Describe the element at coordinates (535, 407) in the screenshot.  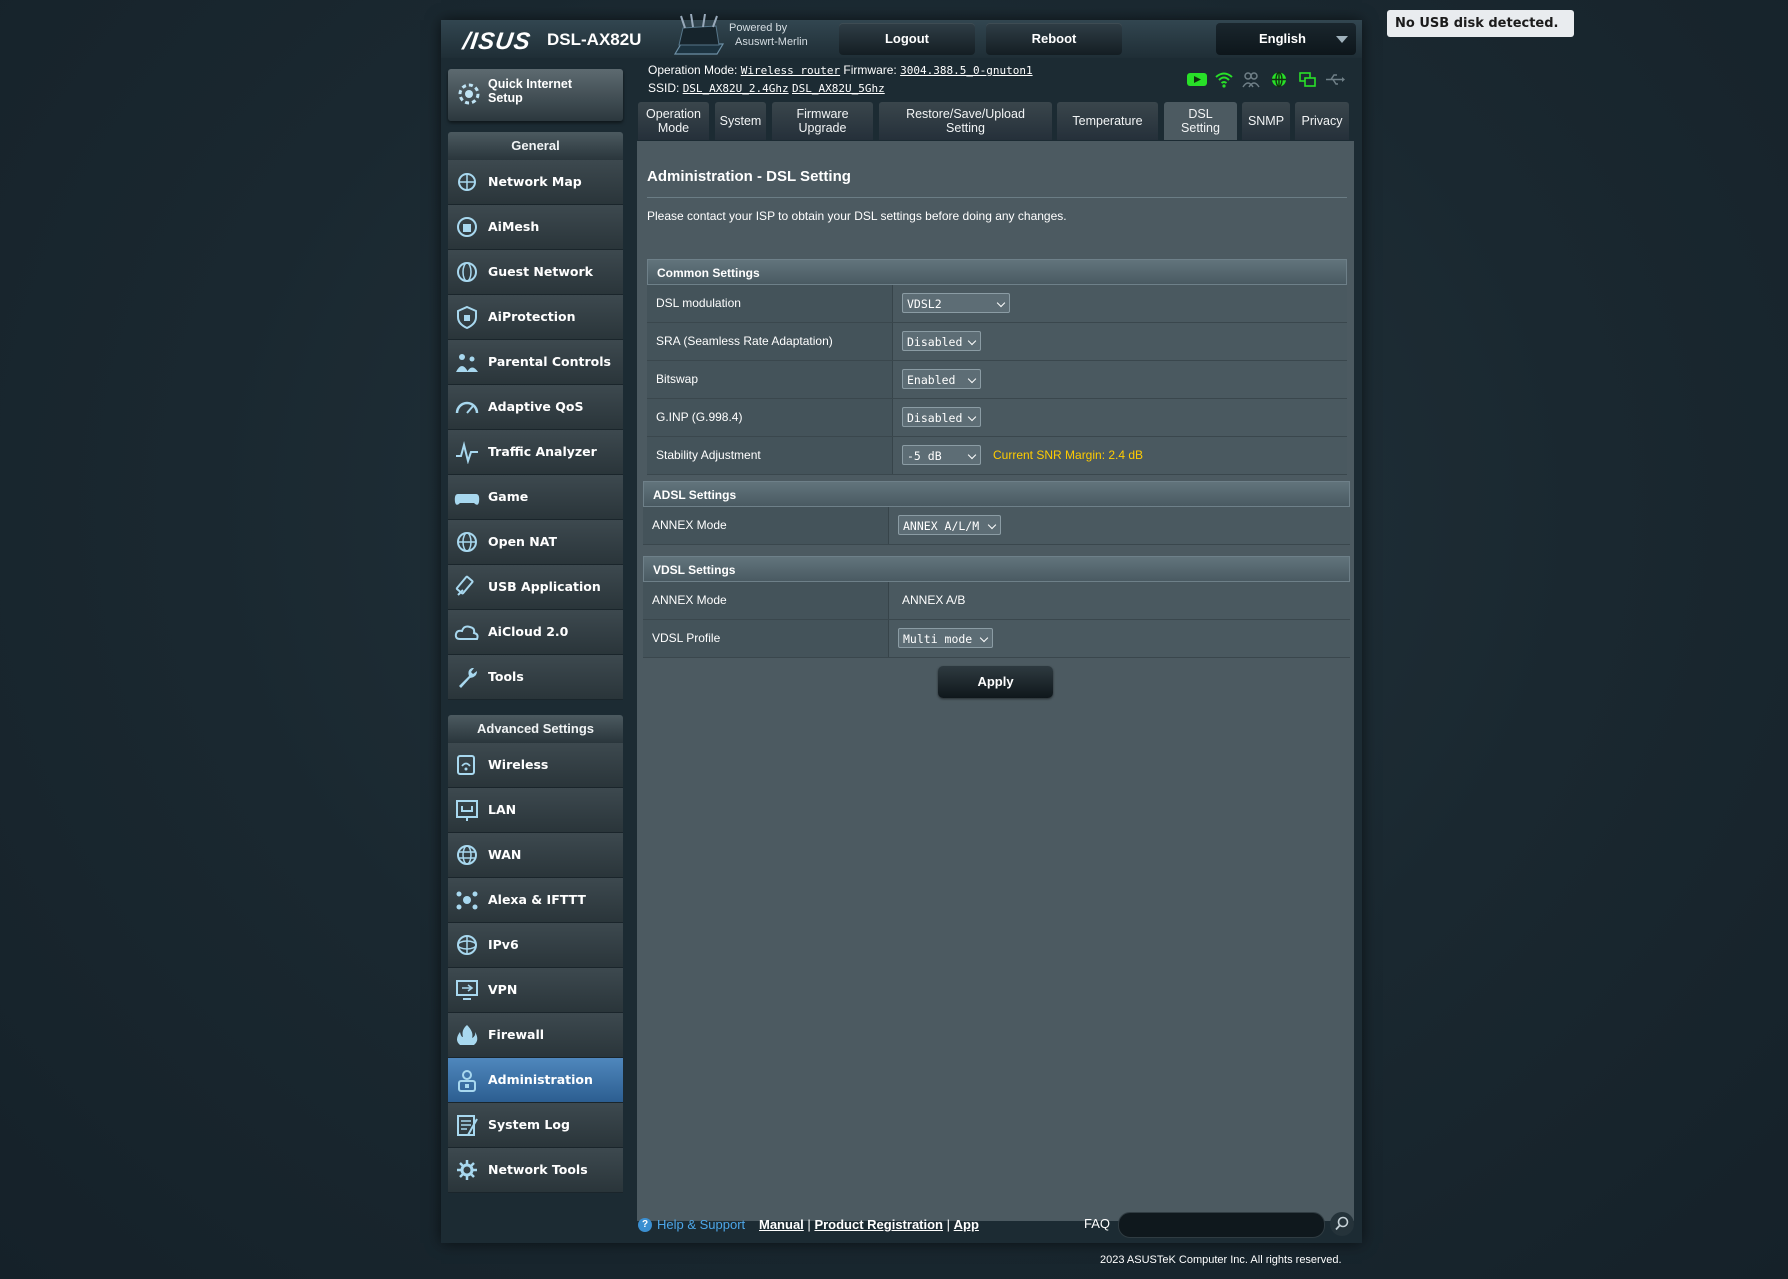
I see `sidebar-item-adaptive-qos: Adaptive QoS` at that location.